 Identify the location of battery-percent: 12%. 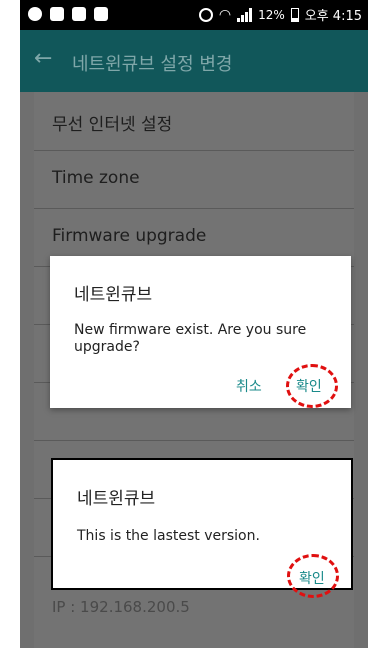
(271, 14).